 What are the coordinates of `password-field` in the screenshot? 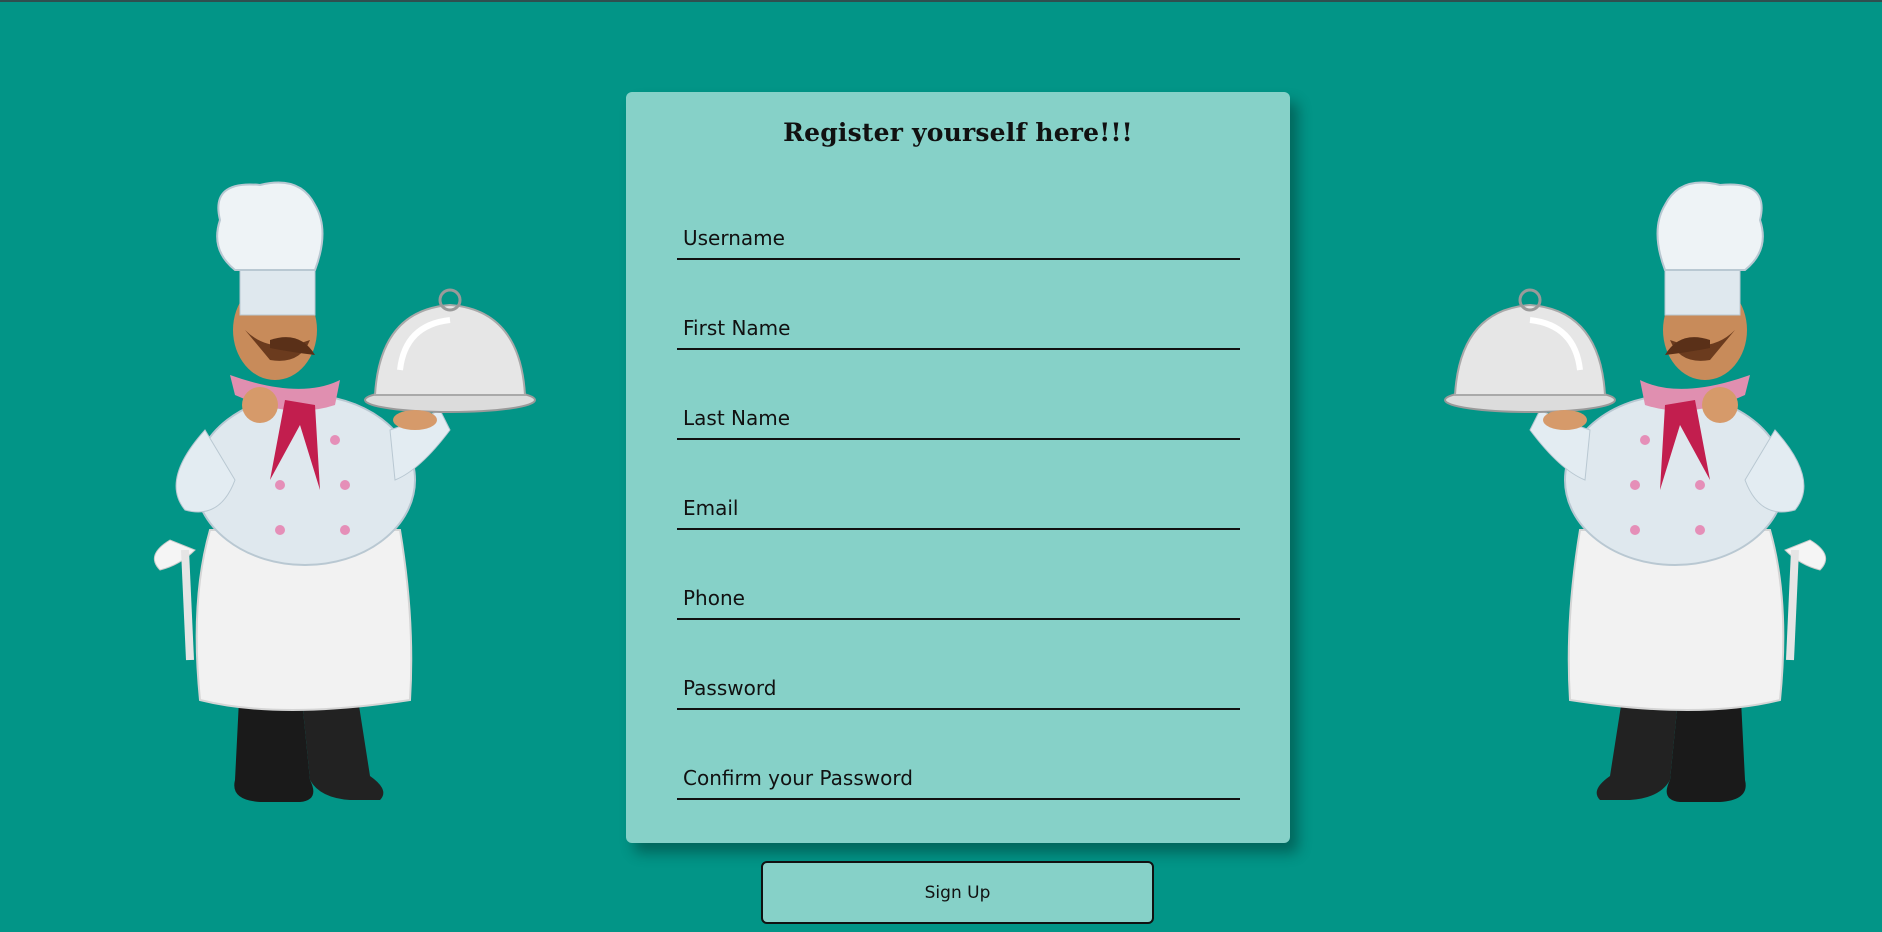 It's located at (958, 689).